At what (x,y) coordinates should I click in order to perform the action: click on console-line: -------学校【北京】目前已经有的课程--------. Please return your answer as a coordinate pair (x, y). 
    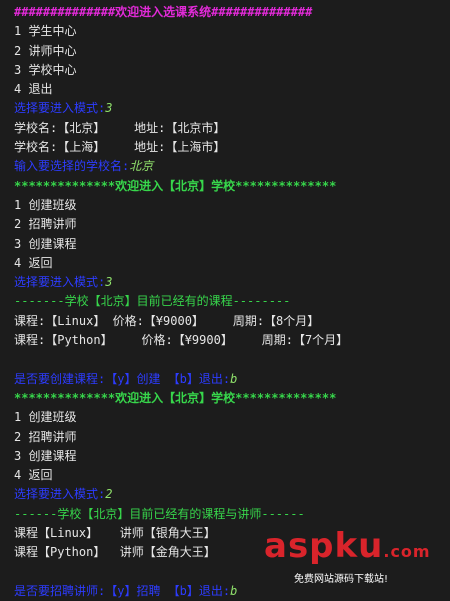
    Looking at the image, I should click on (229, 301).